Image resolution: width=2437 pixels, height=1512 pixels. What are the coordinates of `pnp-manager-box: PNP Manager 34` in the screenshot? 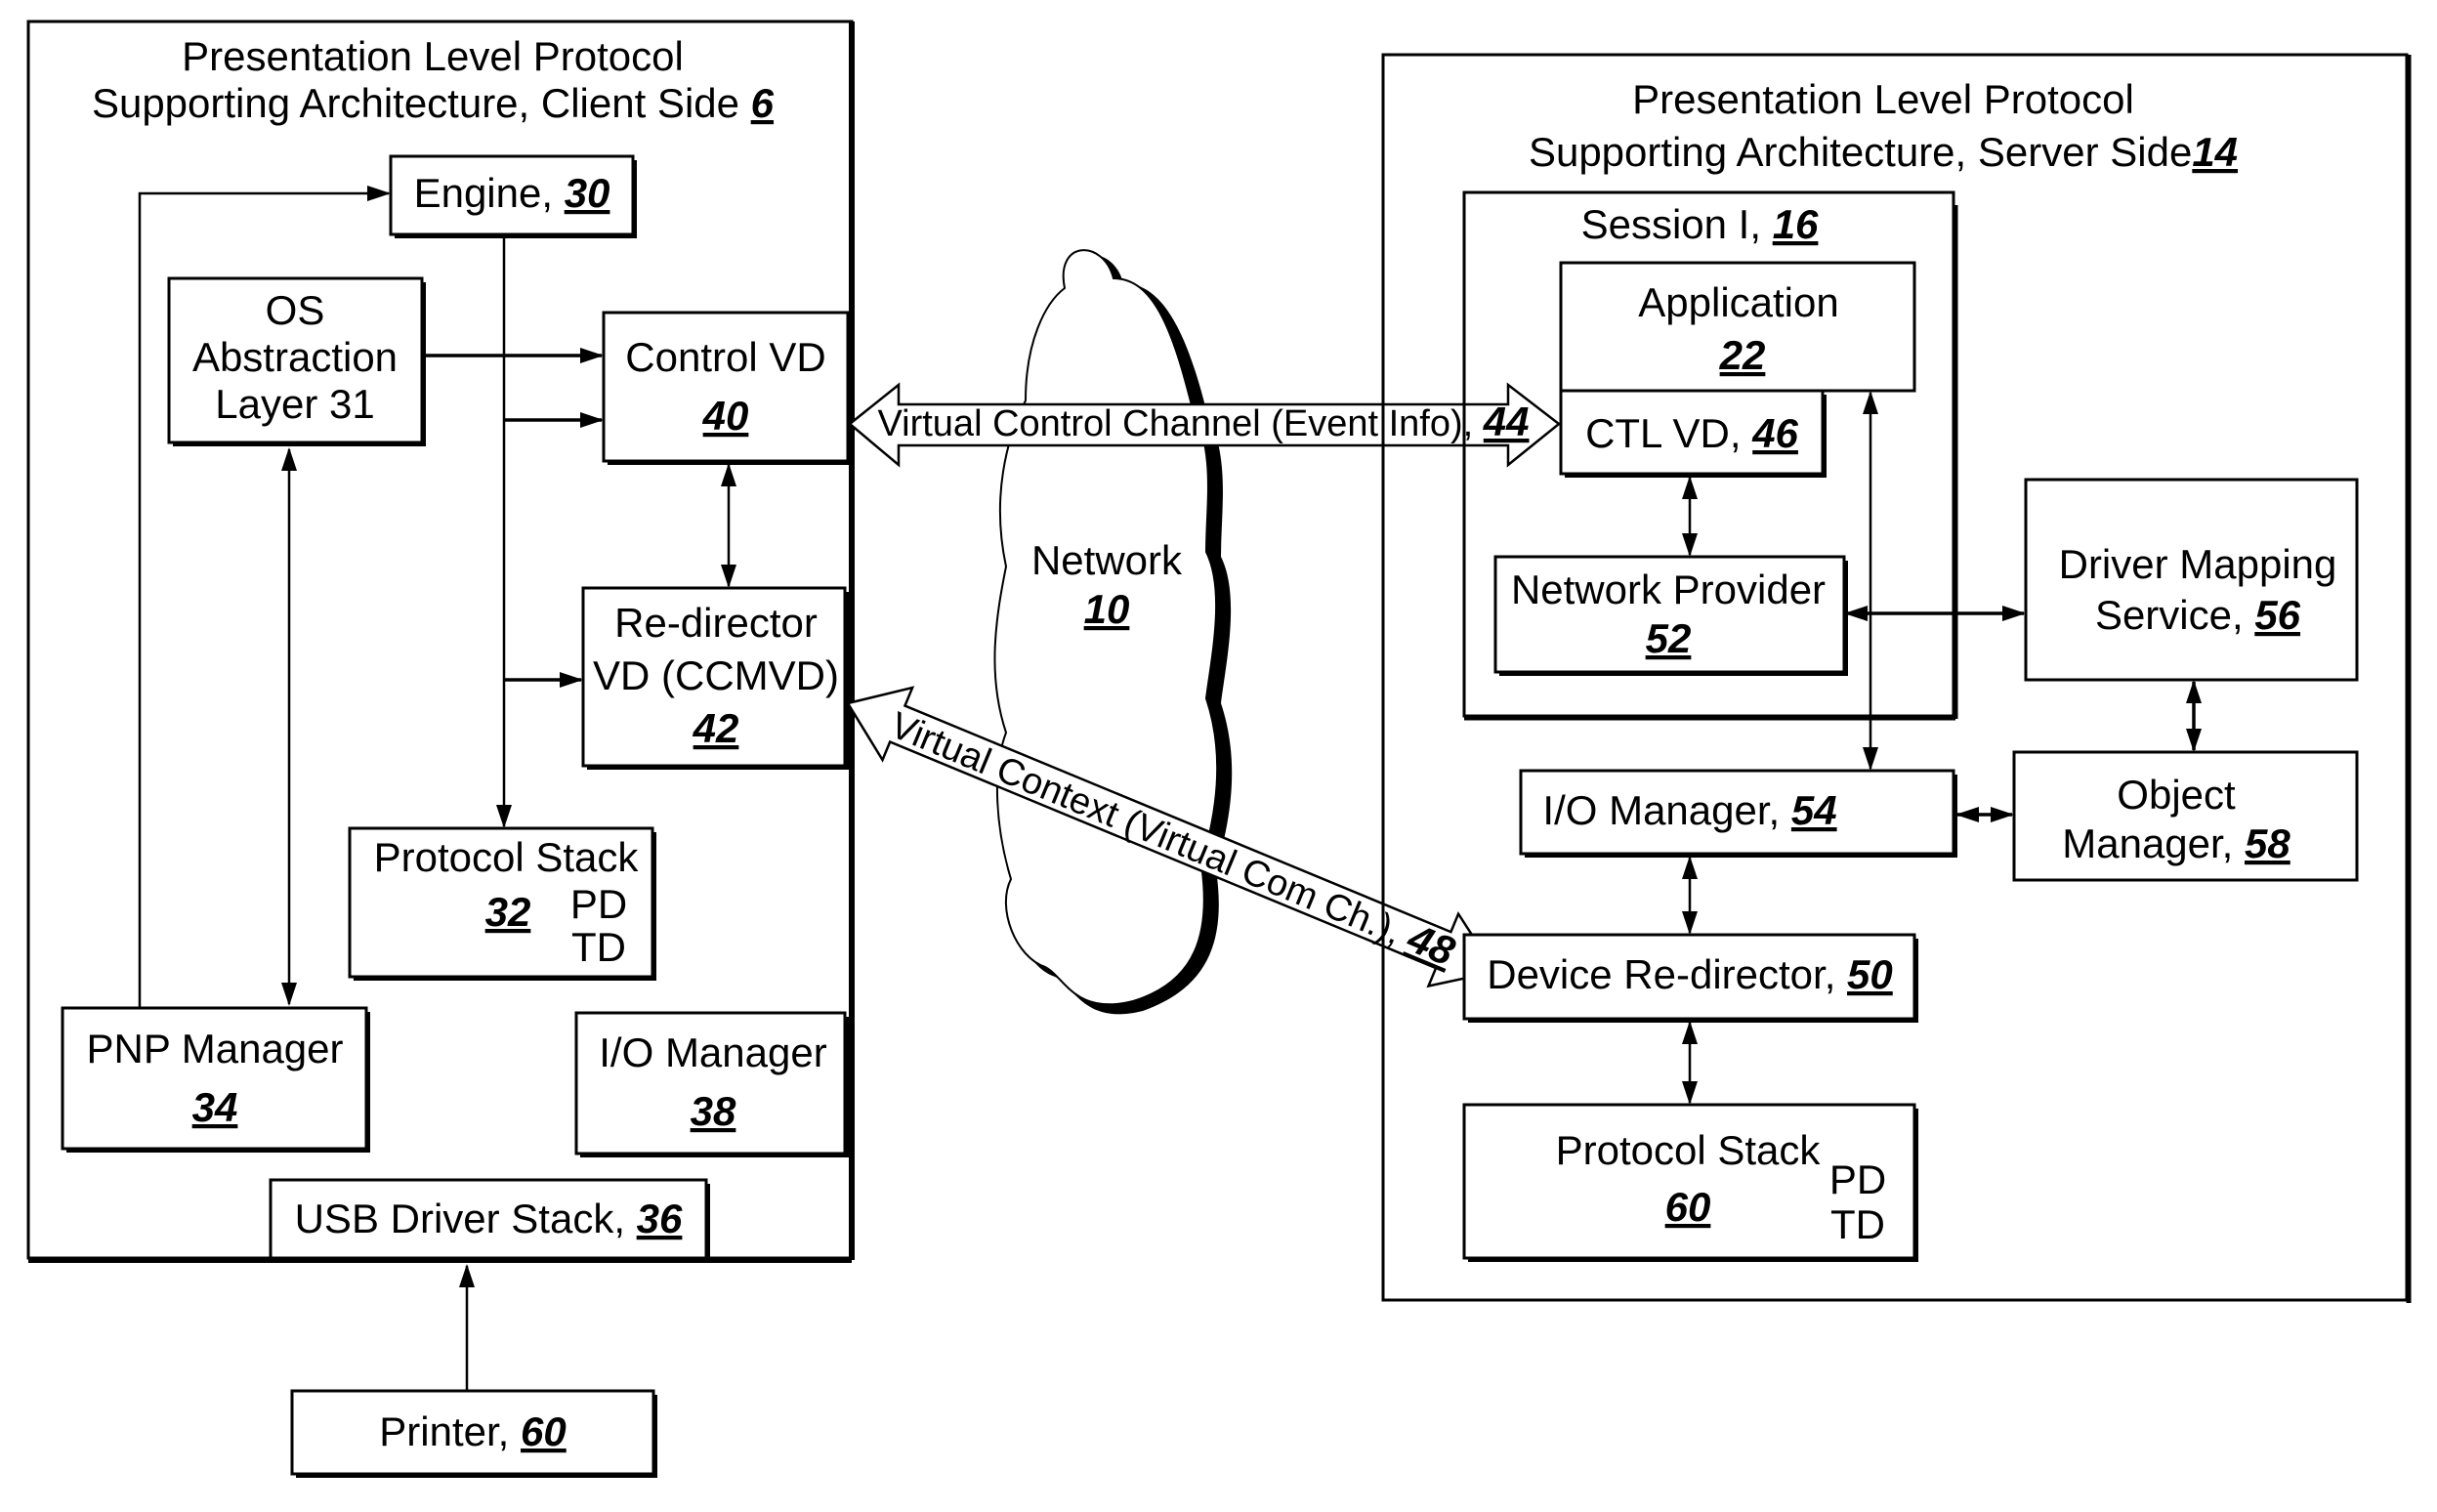 It's located at (215, 1079).